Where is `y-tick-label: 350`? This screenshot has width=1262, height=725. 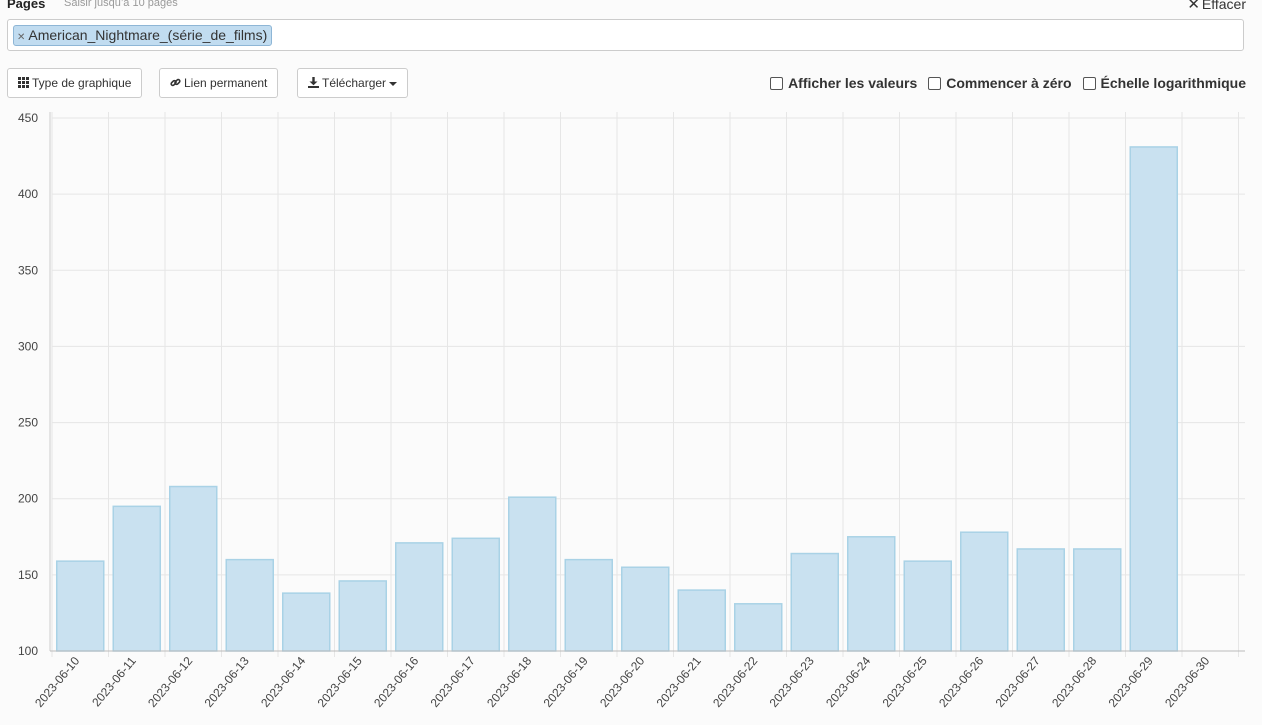
y-tick-label: 350 is located at coordinates (28, 270).